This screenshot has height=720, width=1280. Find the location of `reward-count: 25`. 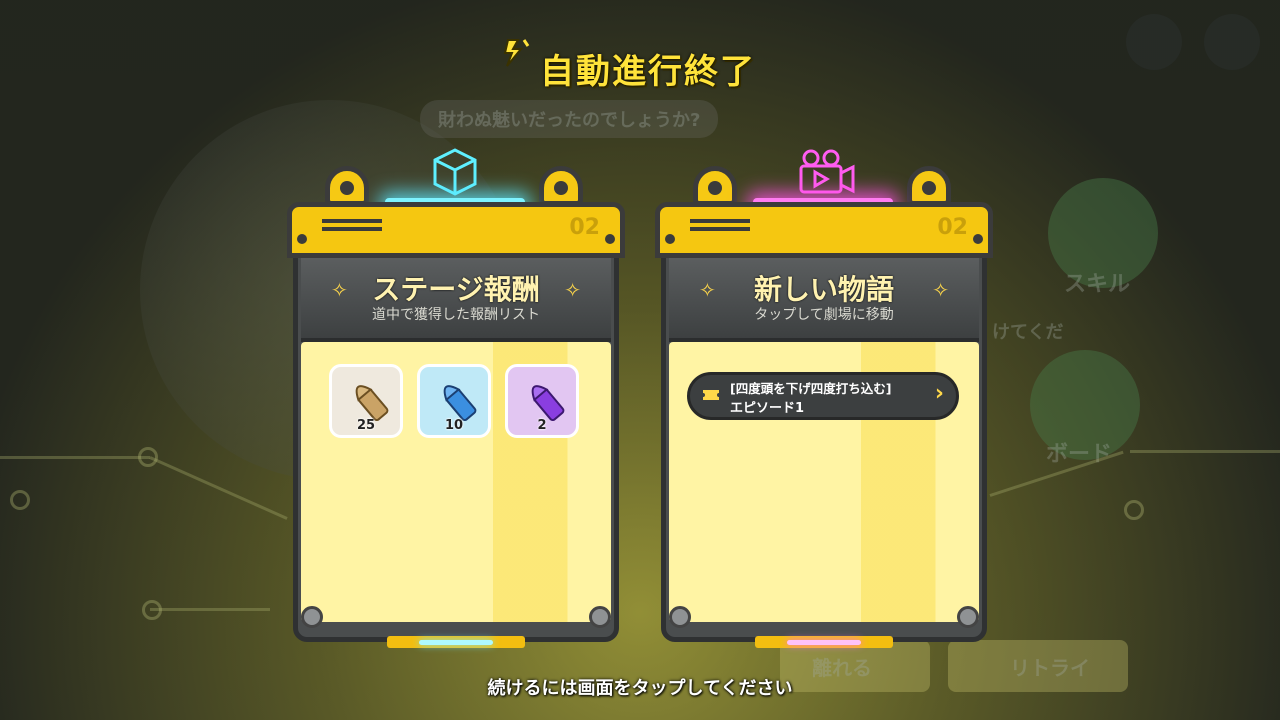

reward-count: 25 is located at coordinates (366, 425).